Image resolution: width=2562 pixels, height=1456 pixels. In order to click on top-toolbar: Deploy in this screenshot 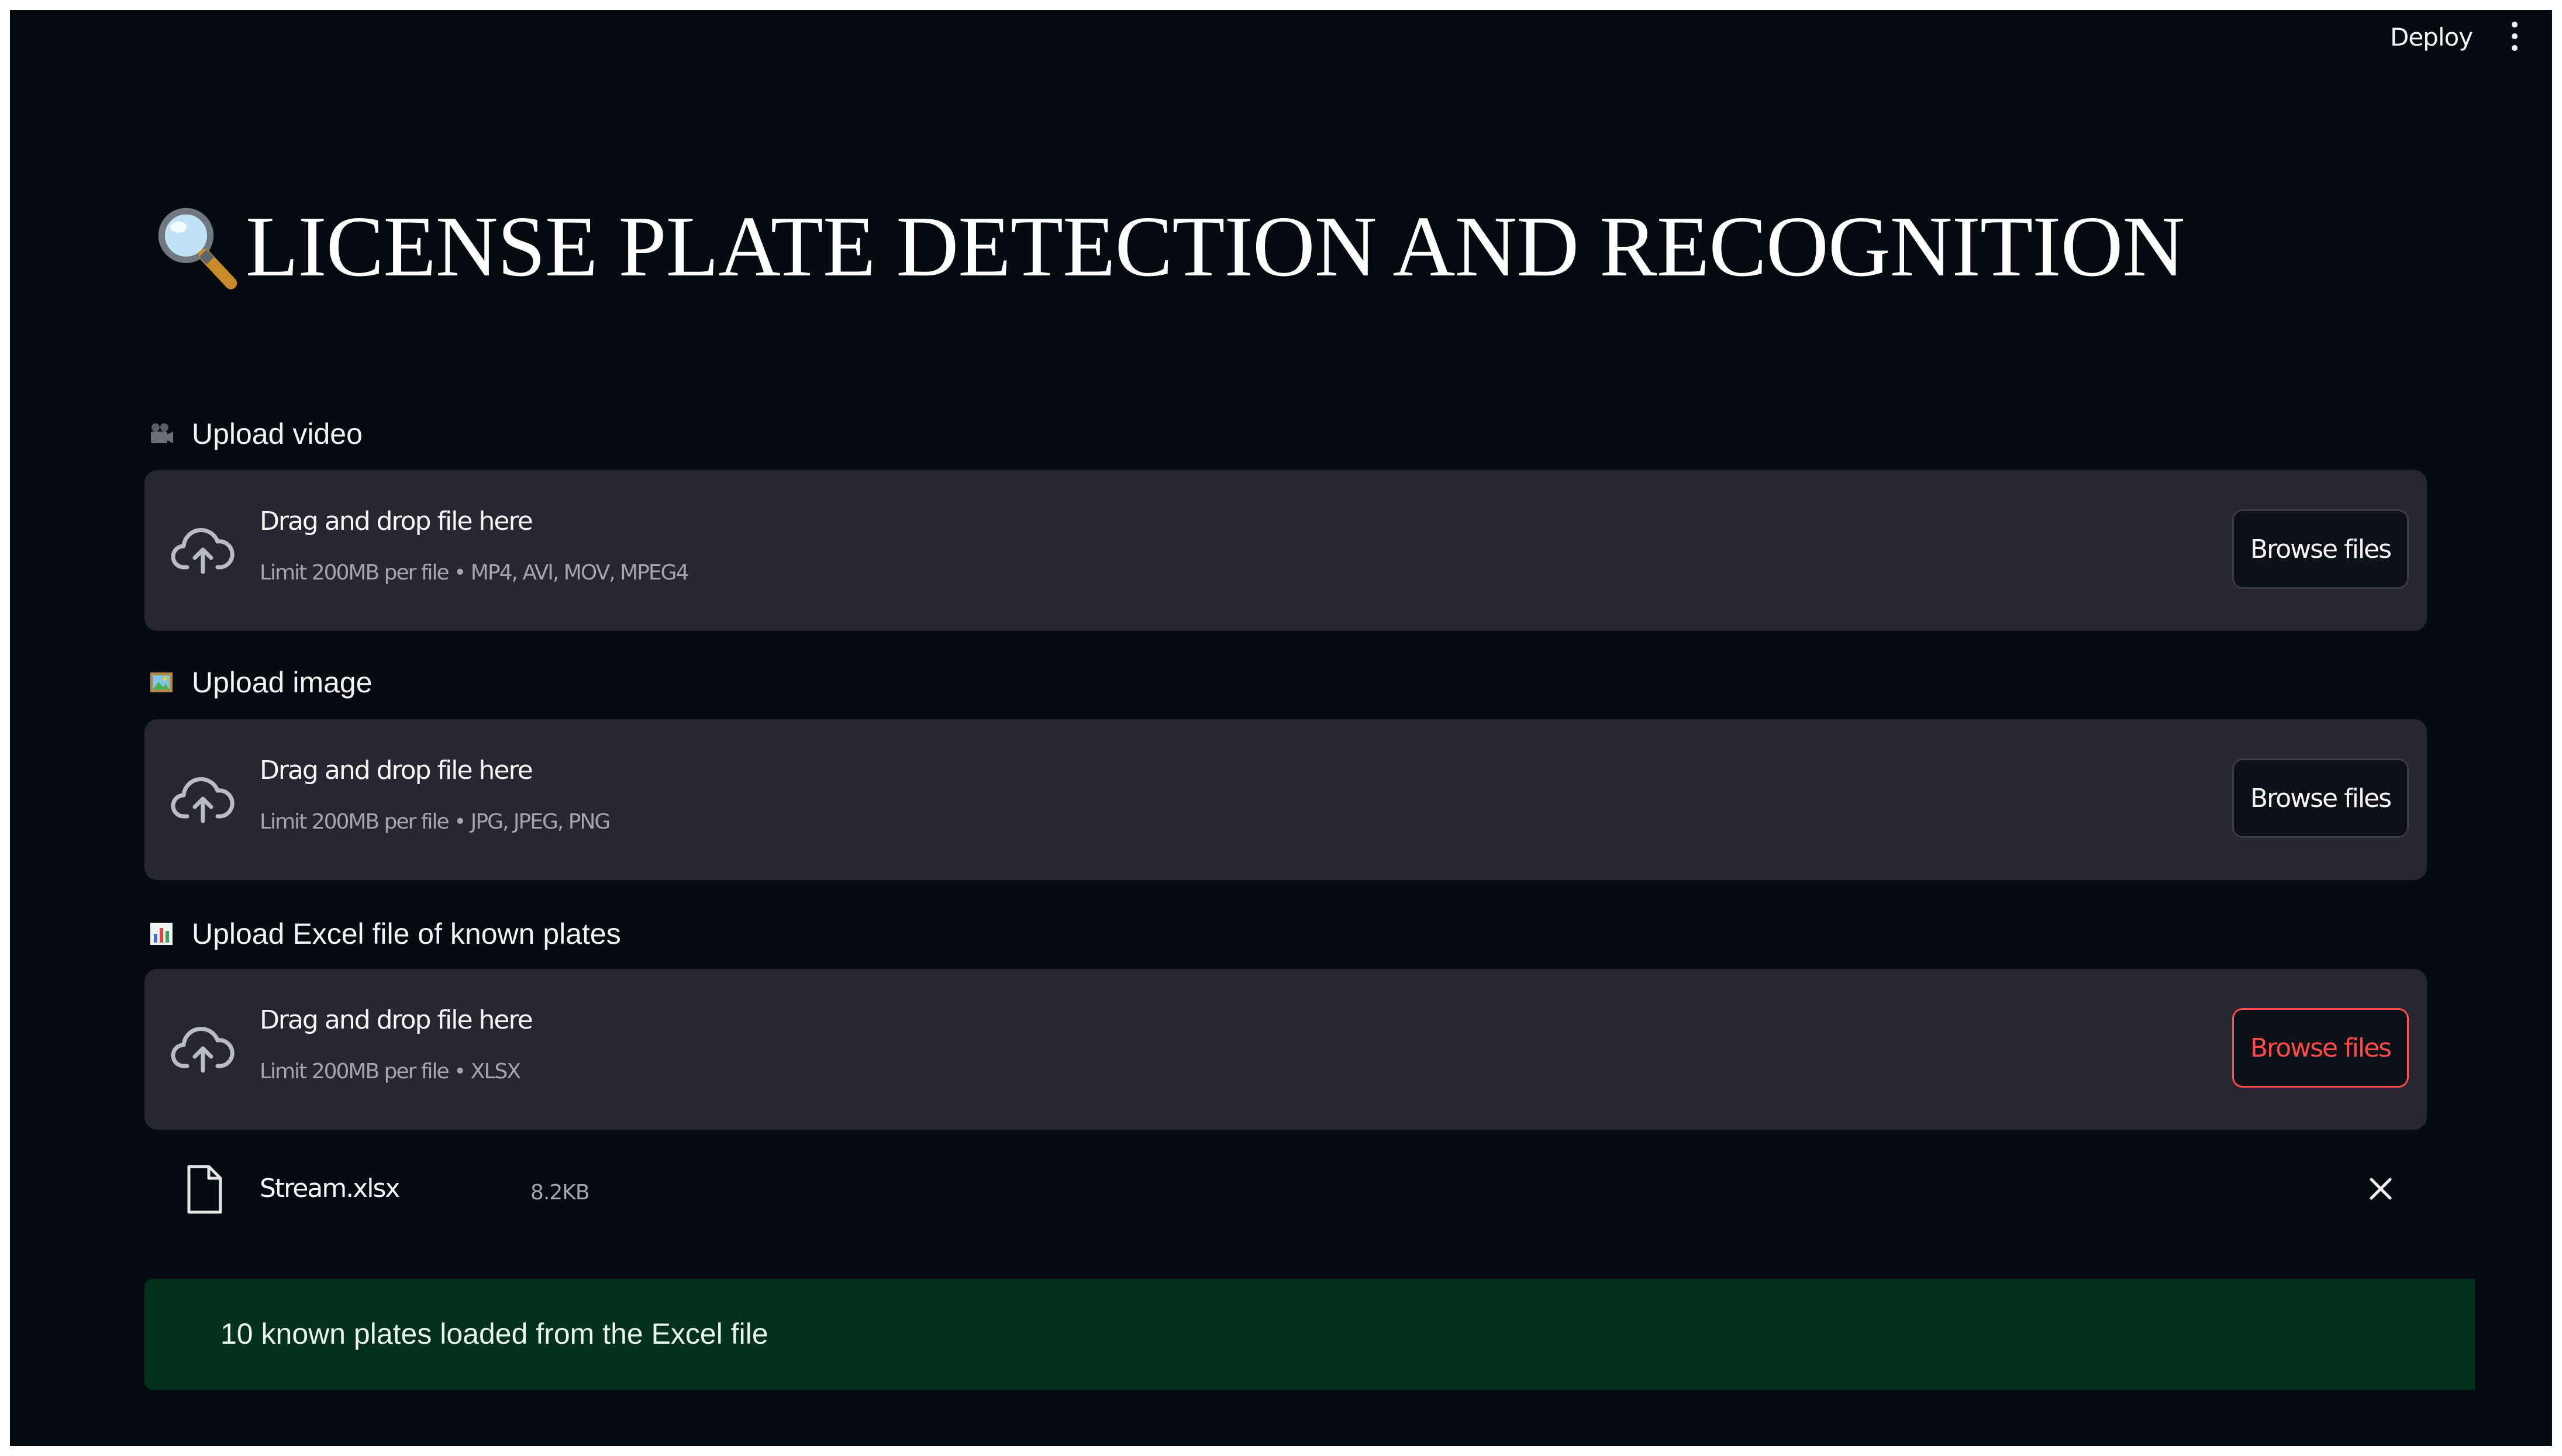, I will do `click(1281, 36)`.